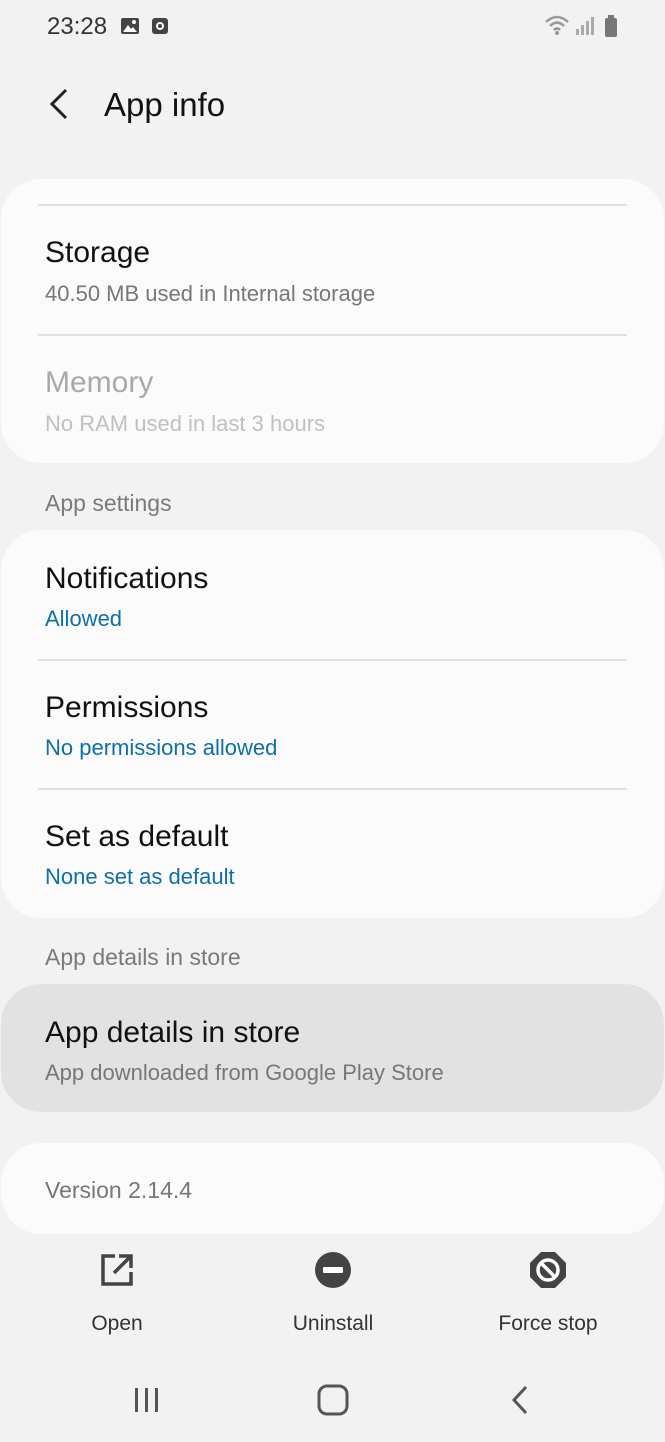 This screenshot has width=665, height=1442. I want to click on back-arrow-icon, so click(58, 104).